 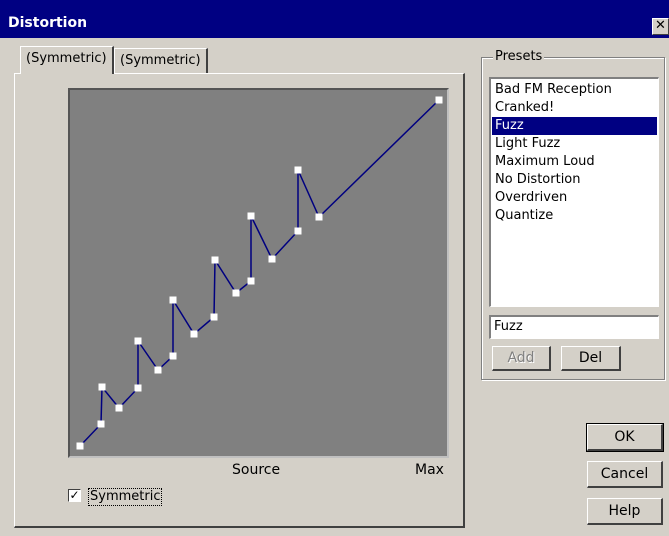 What do you see at coordinates (625, 511) in the screenshot?
I see `help-button: Help` at bounding box center [625, 511].